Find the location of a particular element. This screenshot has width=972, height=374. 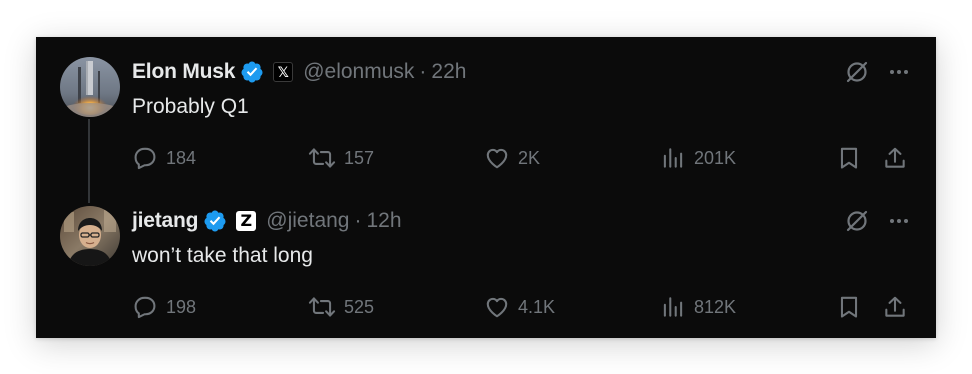

tweet-actions-bar: 198 525 4.1K 812K is located at coordinates (522, 307).